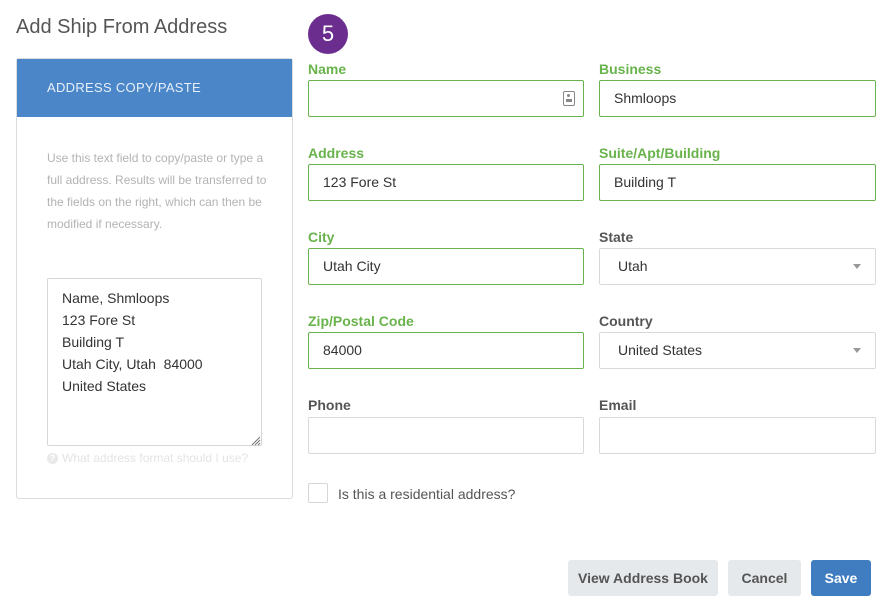  Describe the element at coordinates (361, 321) in the screenshot. I see `zip-label: Zip/Postal Code` at that location.